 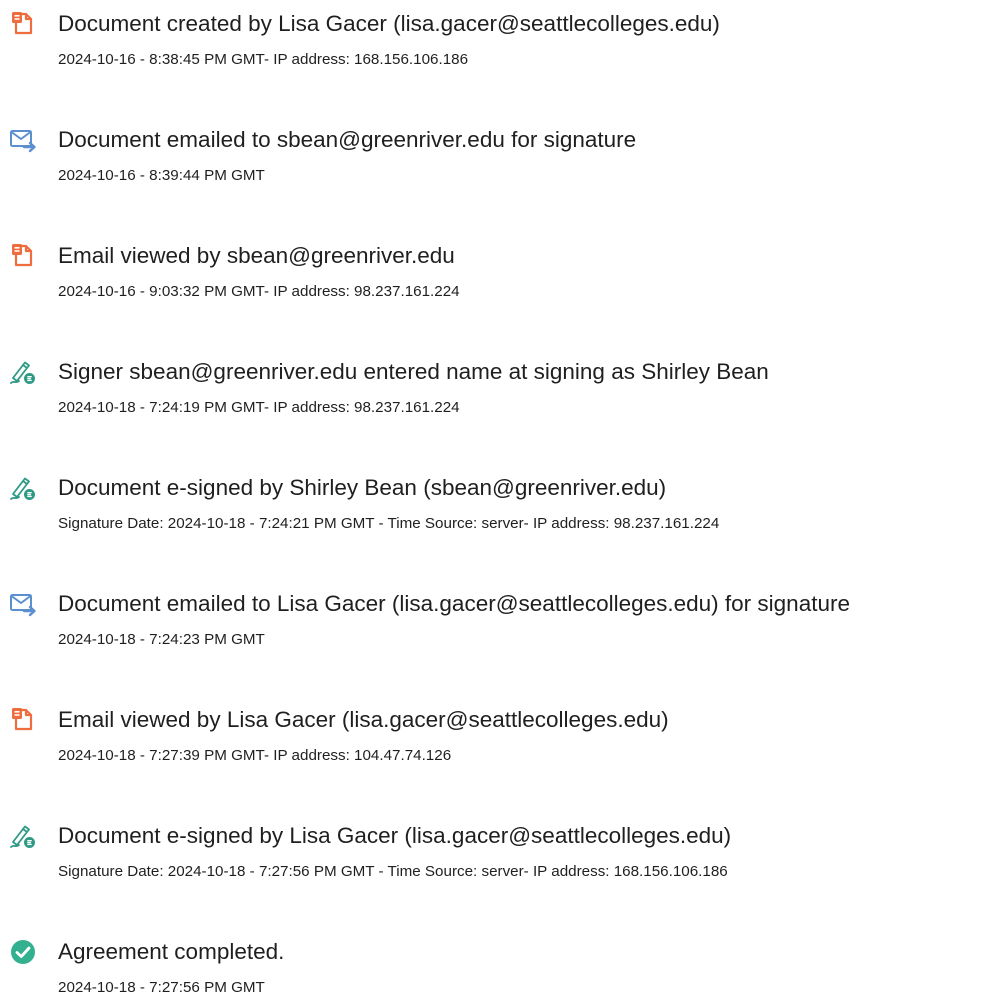 What do you see at coordinates (23, 952) in the screenshot?
I see `check-circle-icon` at bounding box center [23, 952].